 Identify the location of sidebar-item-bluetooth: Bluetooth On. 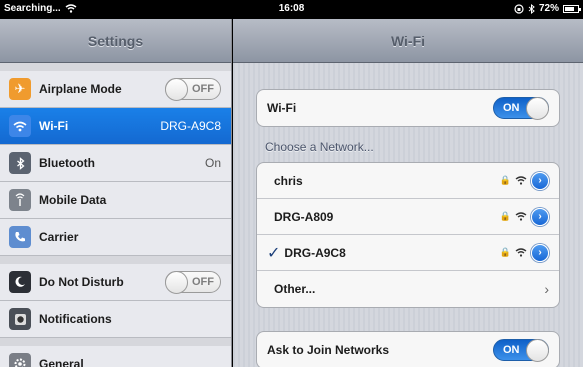
(115, 163).